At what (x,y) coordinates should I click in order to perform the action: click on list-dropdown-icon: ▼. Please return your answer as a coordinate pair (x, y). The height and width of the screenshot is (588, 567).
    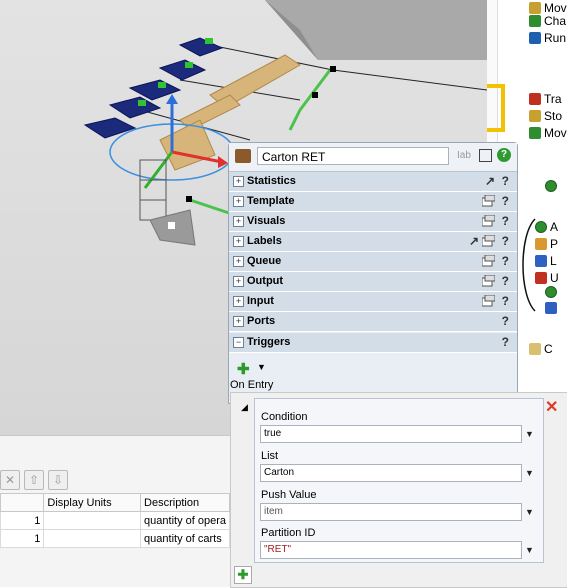
    Looking at the image, I should click on (529, 473).